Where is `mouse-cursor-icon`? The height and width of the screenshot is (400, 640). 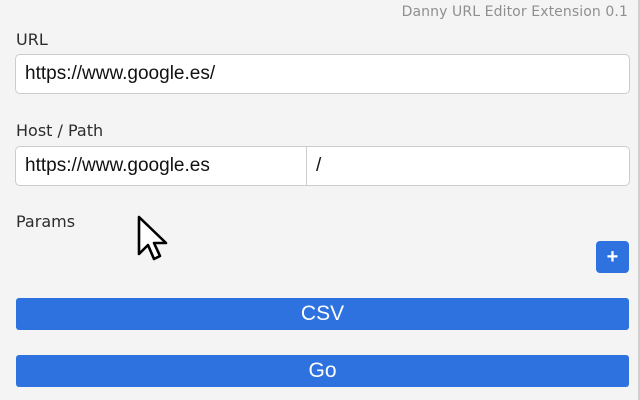 mouse-cursor-icon is located at coordinates (152, 238).